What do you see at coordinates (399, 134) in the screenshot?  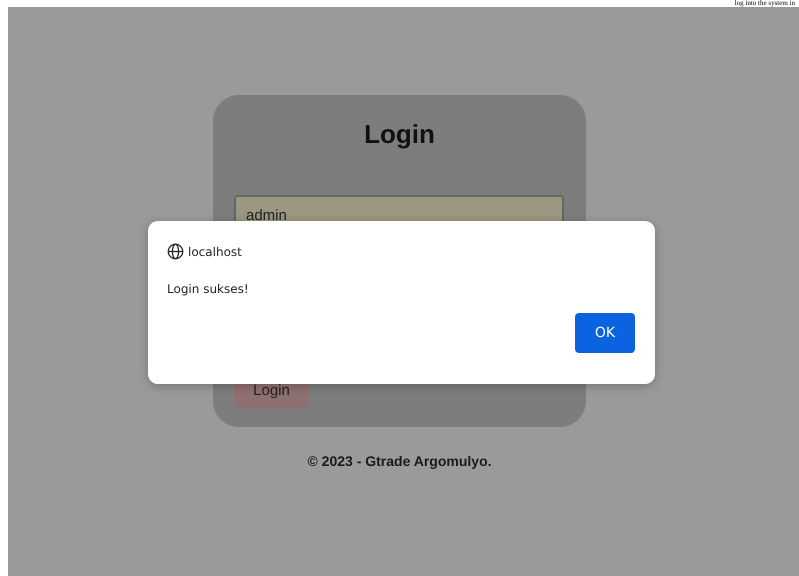 I see `login-title: Login` at bounding box center [399, 134].